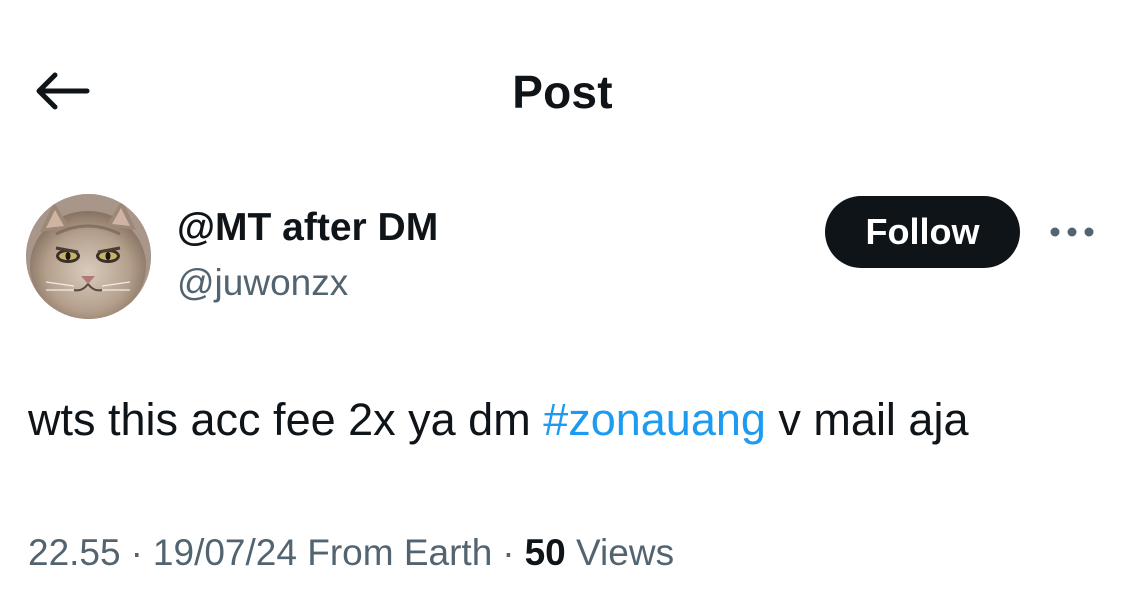 This screenshot has height=593, width=1125. I want to click on cat-avatar-icon, so click(88, 256).